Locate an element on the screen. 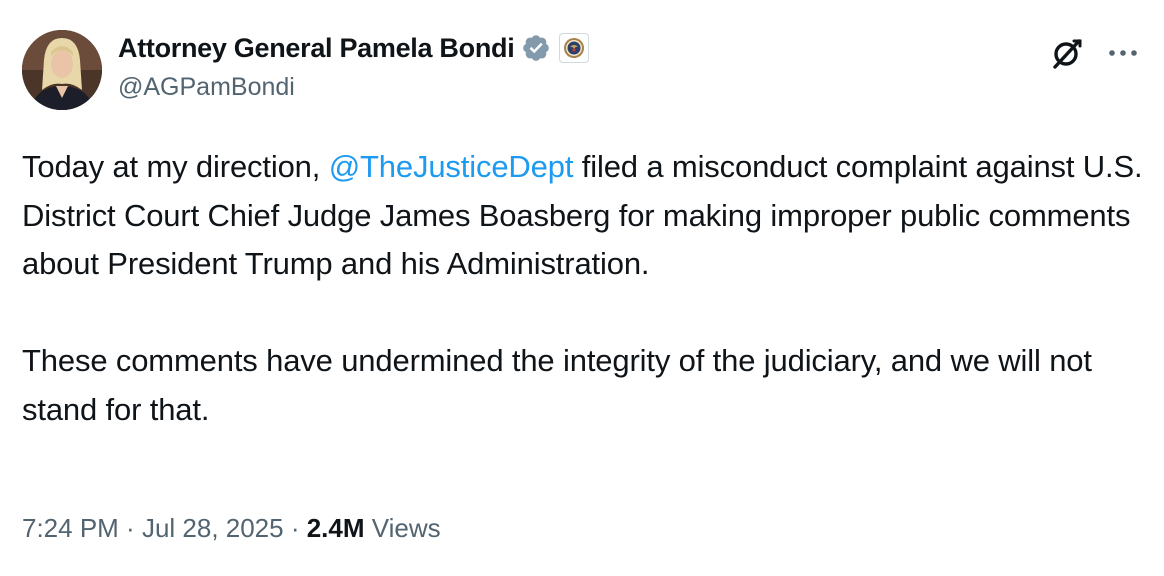 The image size is (1164, 576). avatar is located at coordinates (62, 70).